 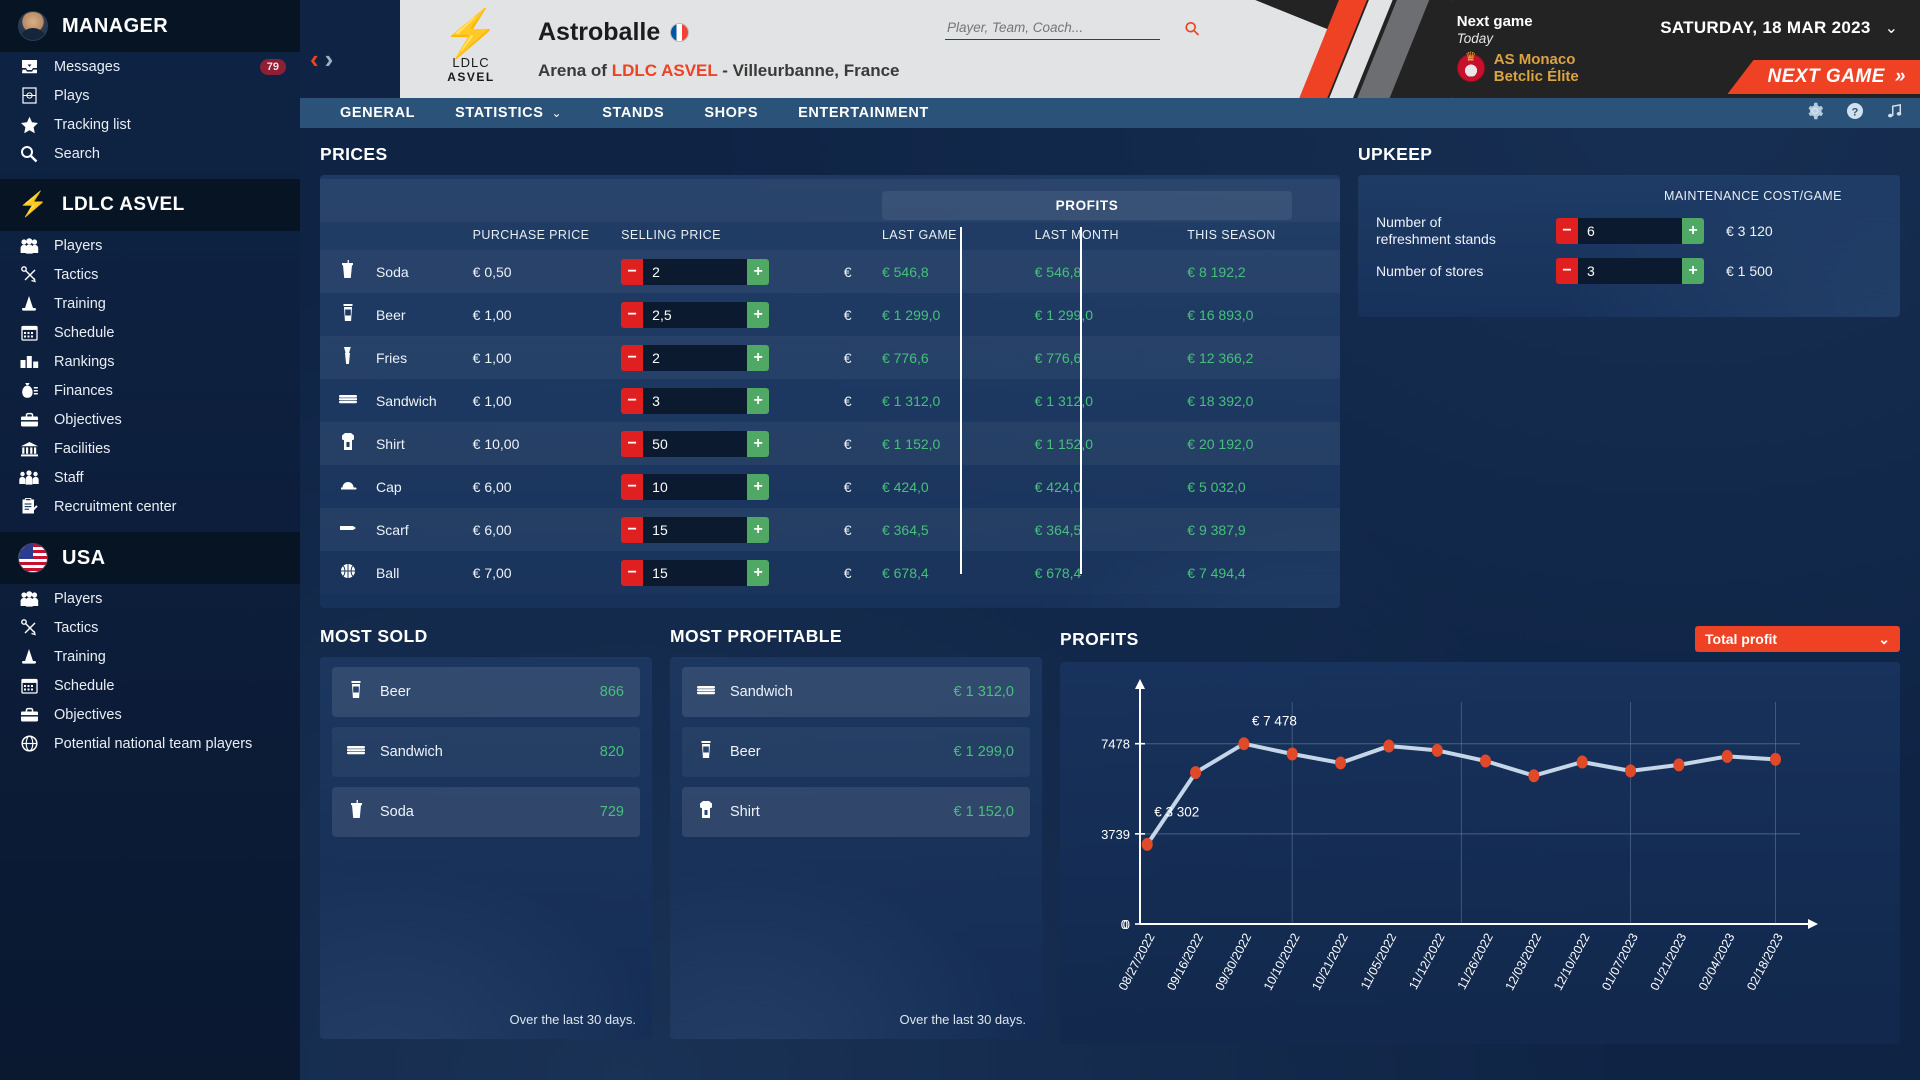 I want to click on sidebar-header-manager: MANAGER, so click(x=150, y=26).